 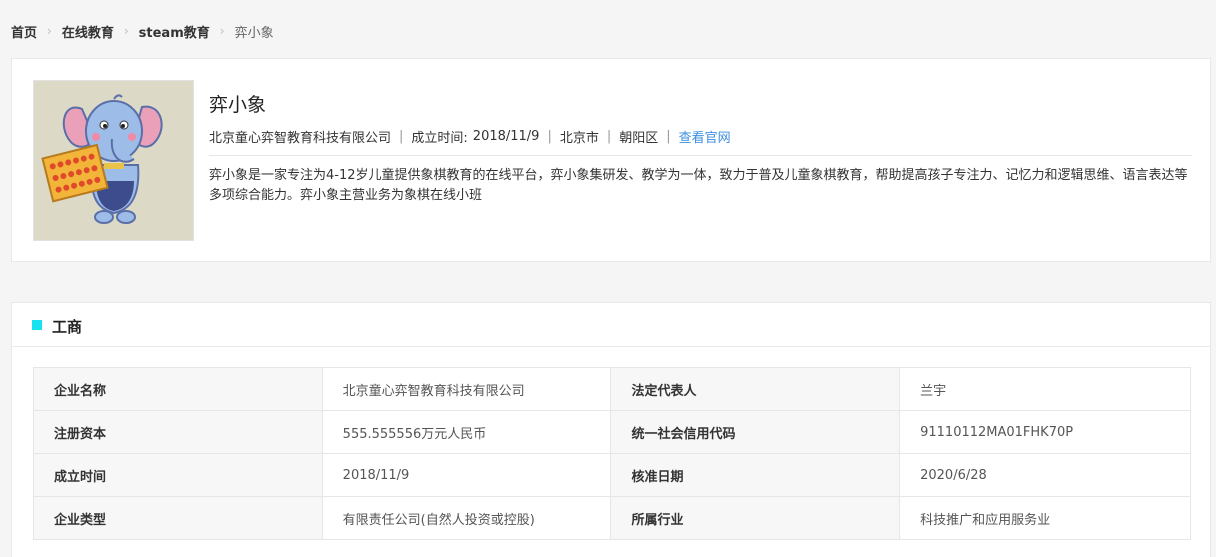 What do you see at coordinates (300, 138) in the screenshot?
I see `legal-name: 北京童心弈智教育科技有限公司` at bounding box center [300, 138].